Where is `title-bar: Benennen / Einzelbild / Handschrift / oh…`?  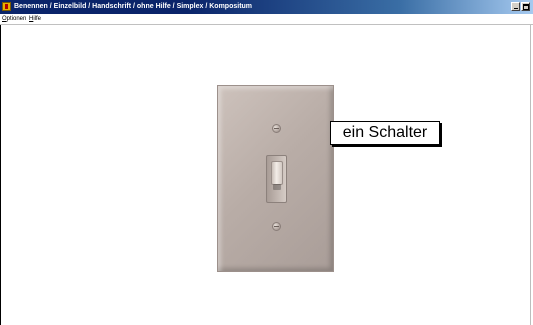 title-bar: Benennen / Einzelbild / Handschrift / oh… is located at coordinates (266, 7).